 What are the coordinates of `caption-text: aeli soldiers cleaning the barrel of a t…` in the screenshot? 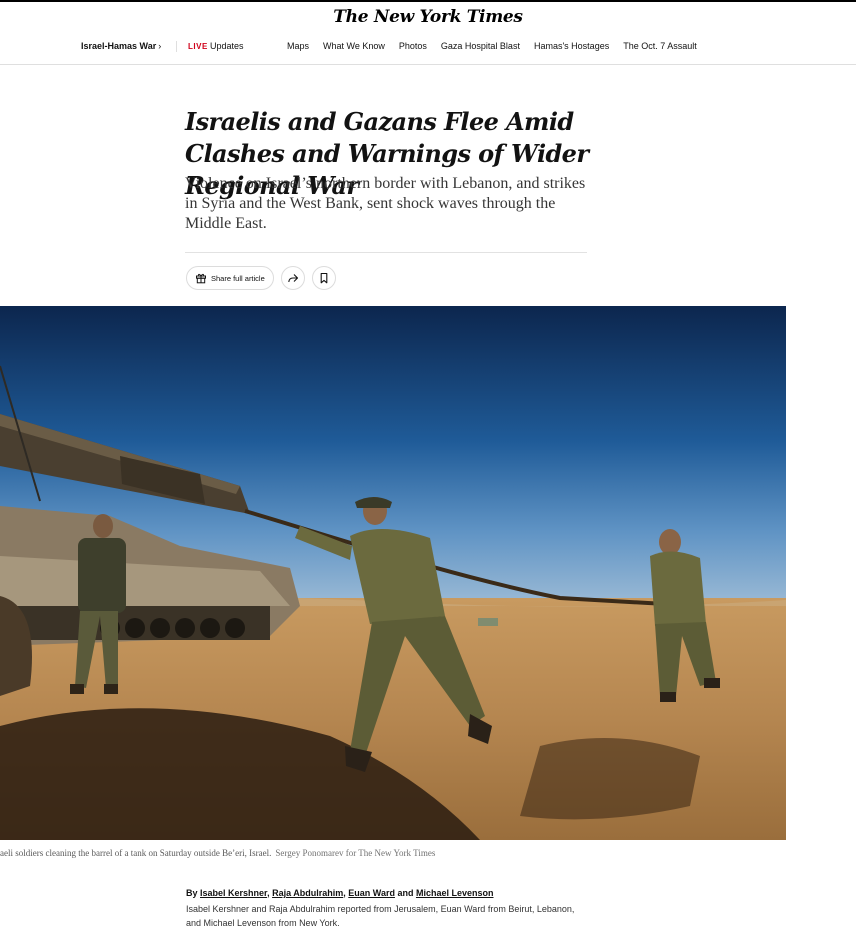 It's located at (136, 853).